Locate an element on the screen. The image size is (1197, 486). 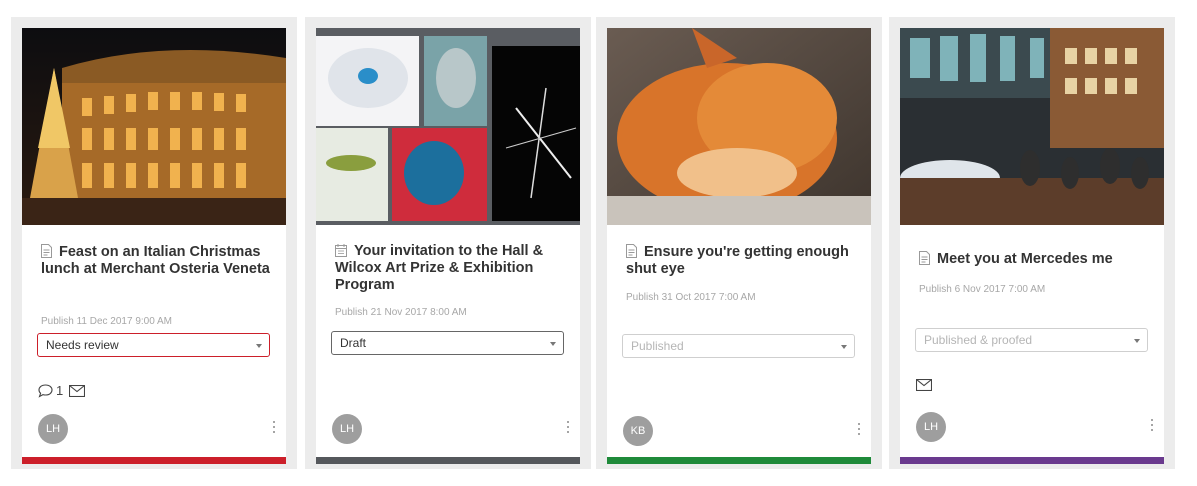
card-title-text: Meet you at Mercedes me is located at coordinates (1025, 259).